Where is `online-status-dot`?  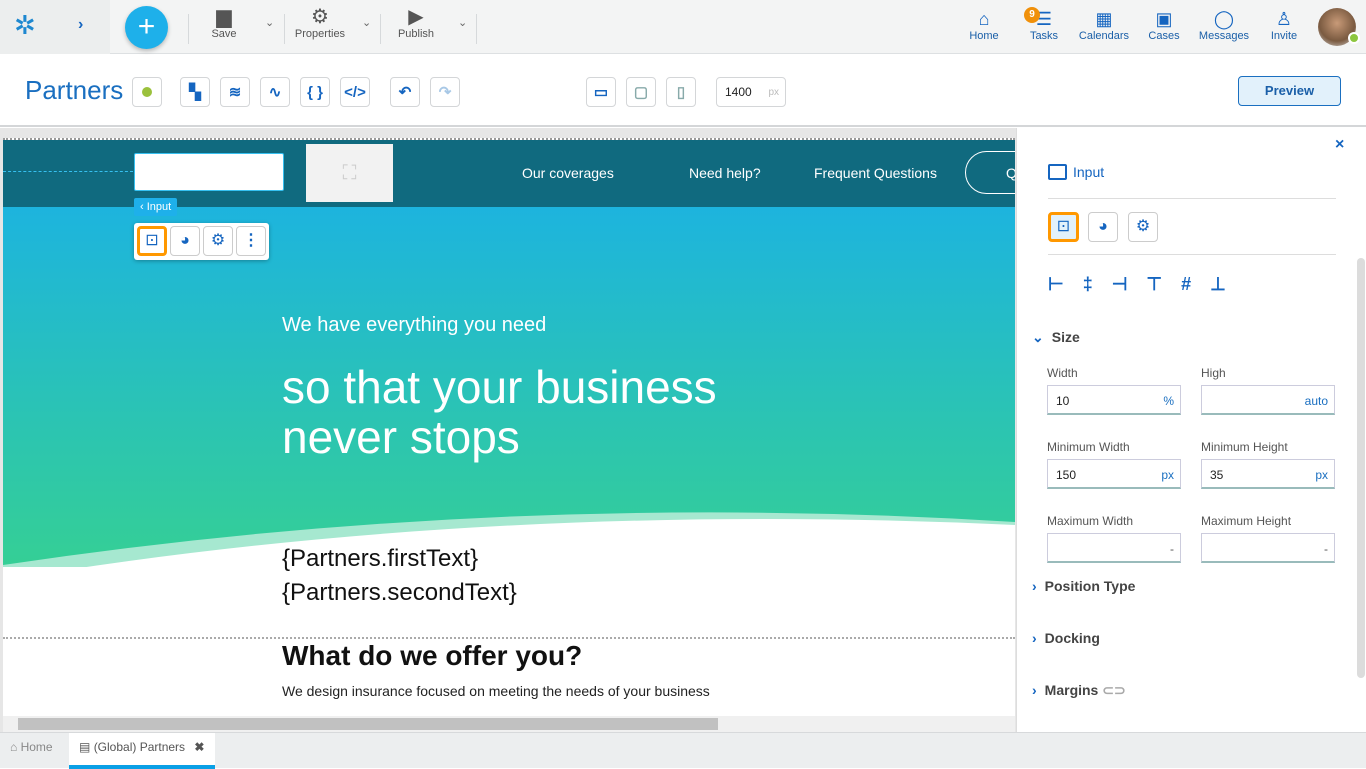 online-status-dot is located at coordinates (1354, 38).